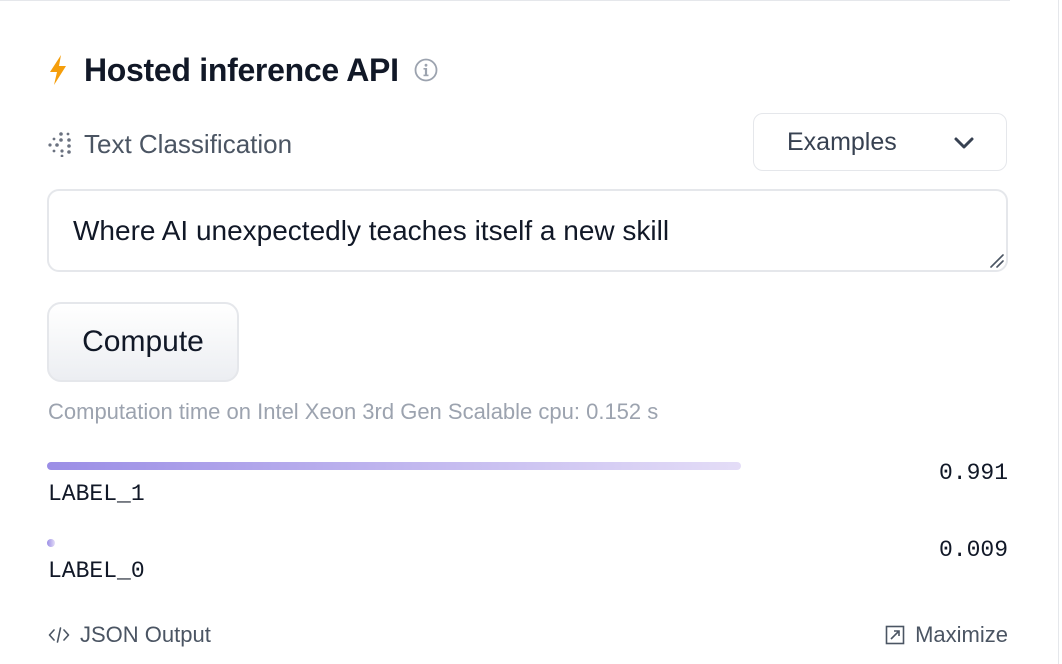 This screenshot has width=1062, height=664. Describe the element at coordinates (59, 635) in the screenshot. I see `code-brackets-icon` at that location.